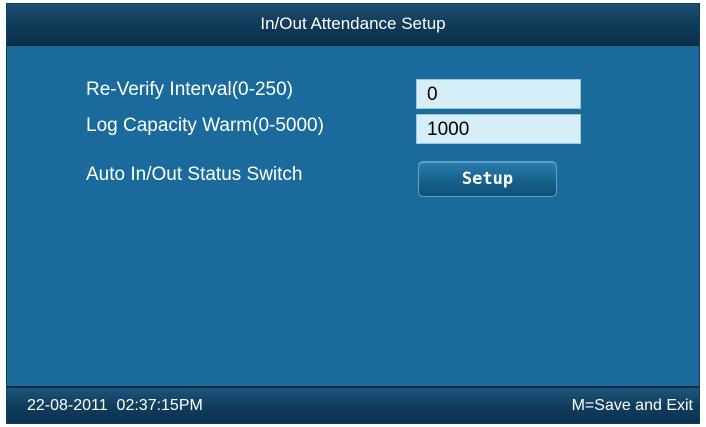  What do you see at coordinates (205, 125) in the screenshot?
I see `log-capacity-warn-label: Log Capacity Warm(0-5000)` at bounding box center [205, 125].